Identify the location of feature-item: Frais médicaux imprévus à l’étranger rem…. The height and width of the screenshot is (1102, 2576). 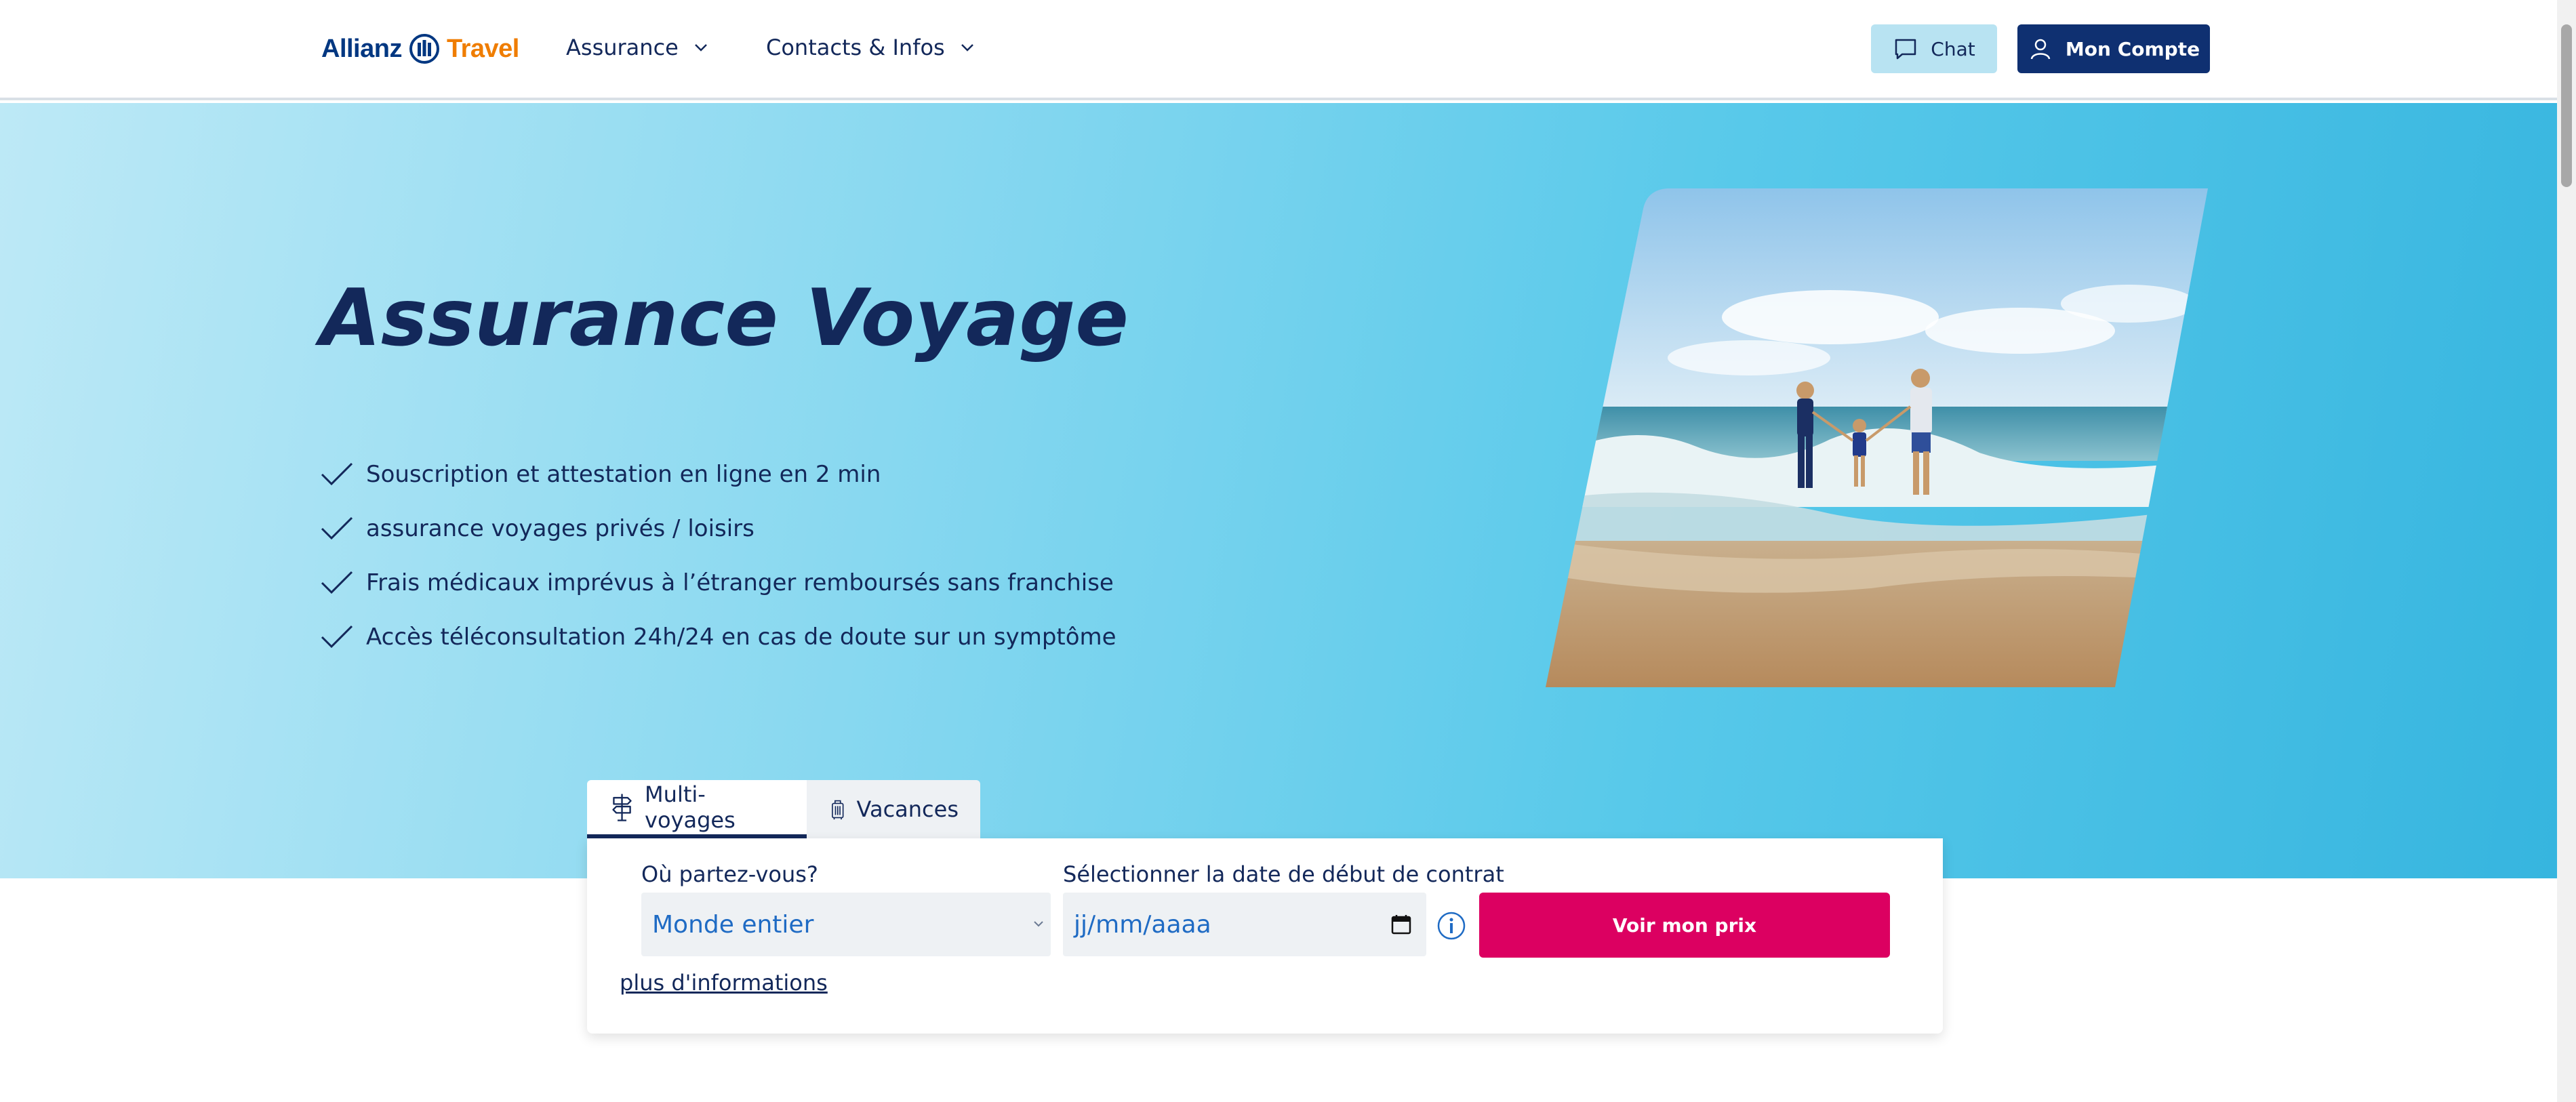
(718, 583).